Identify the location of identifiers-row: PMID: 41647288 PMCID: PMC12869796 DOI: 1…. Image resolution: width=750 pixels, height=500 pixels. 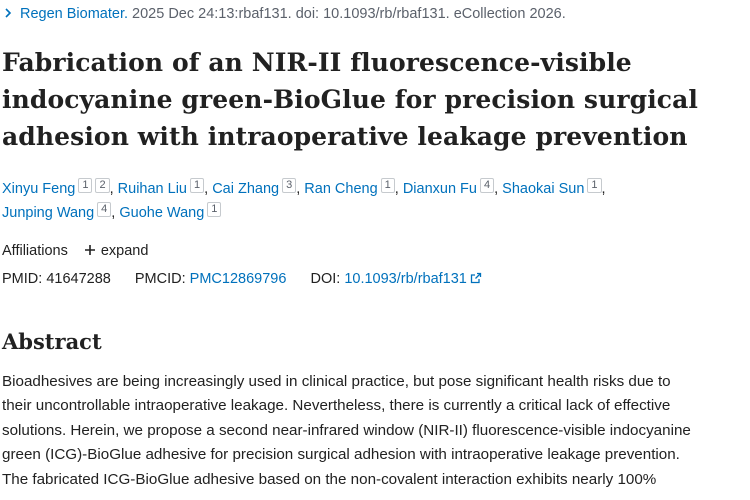
(242, 279).